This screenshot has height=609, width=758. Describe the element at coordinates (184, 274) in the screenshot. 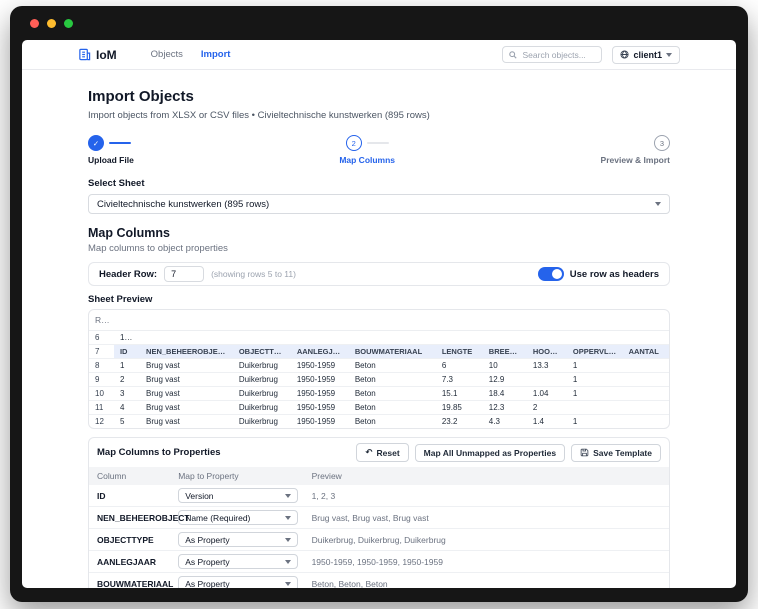

I see `header-row-input` at that location.